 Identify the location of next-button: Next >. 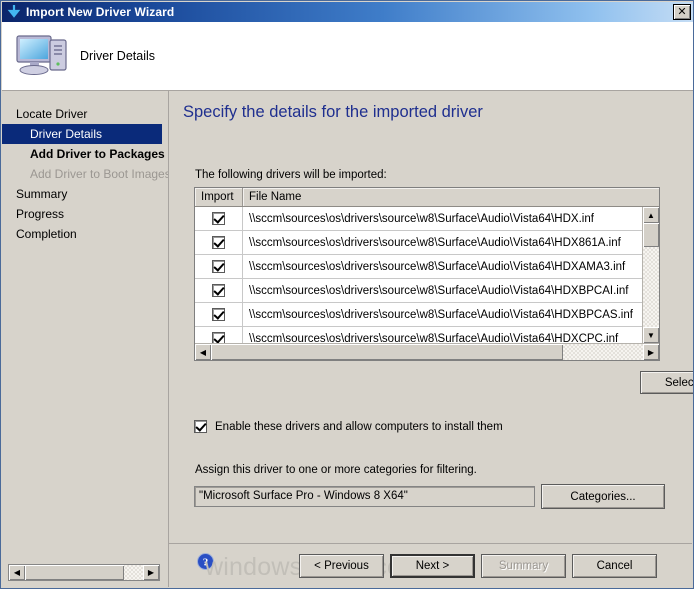
(432, 566).